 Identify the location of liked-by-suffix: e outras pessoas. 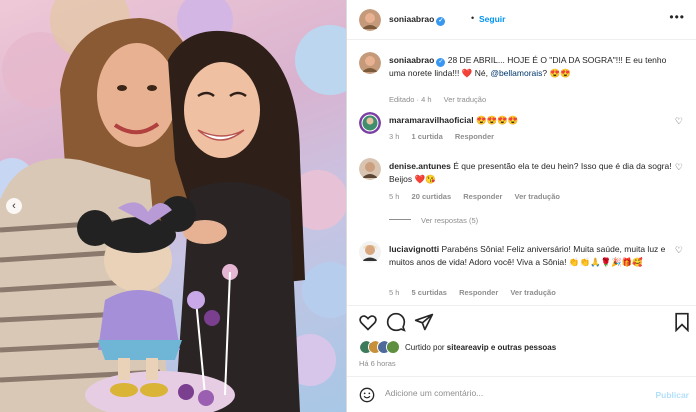
(522, 347).